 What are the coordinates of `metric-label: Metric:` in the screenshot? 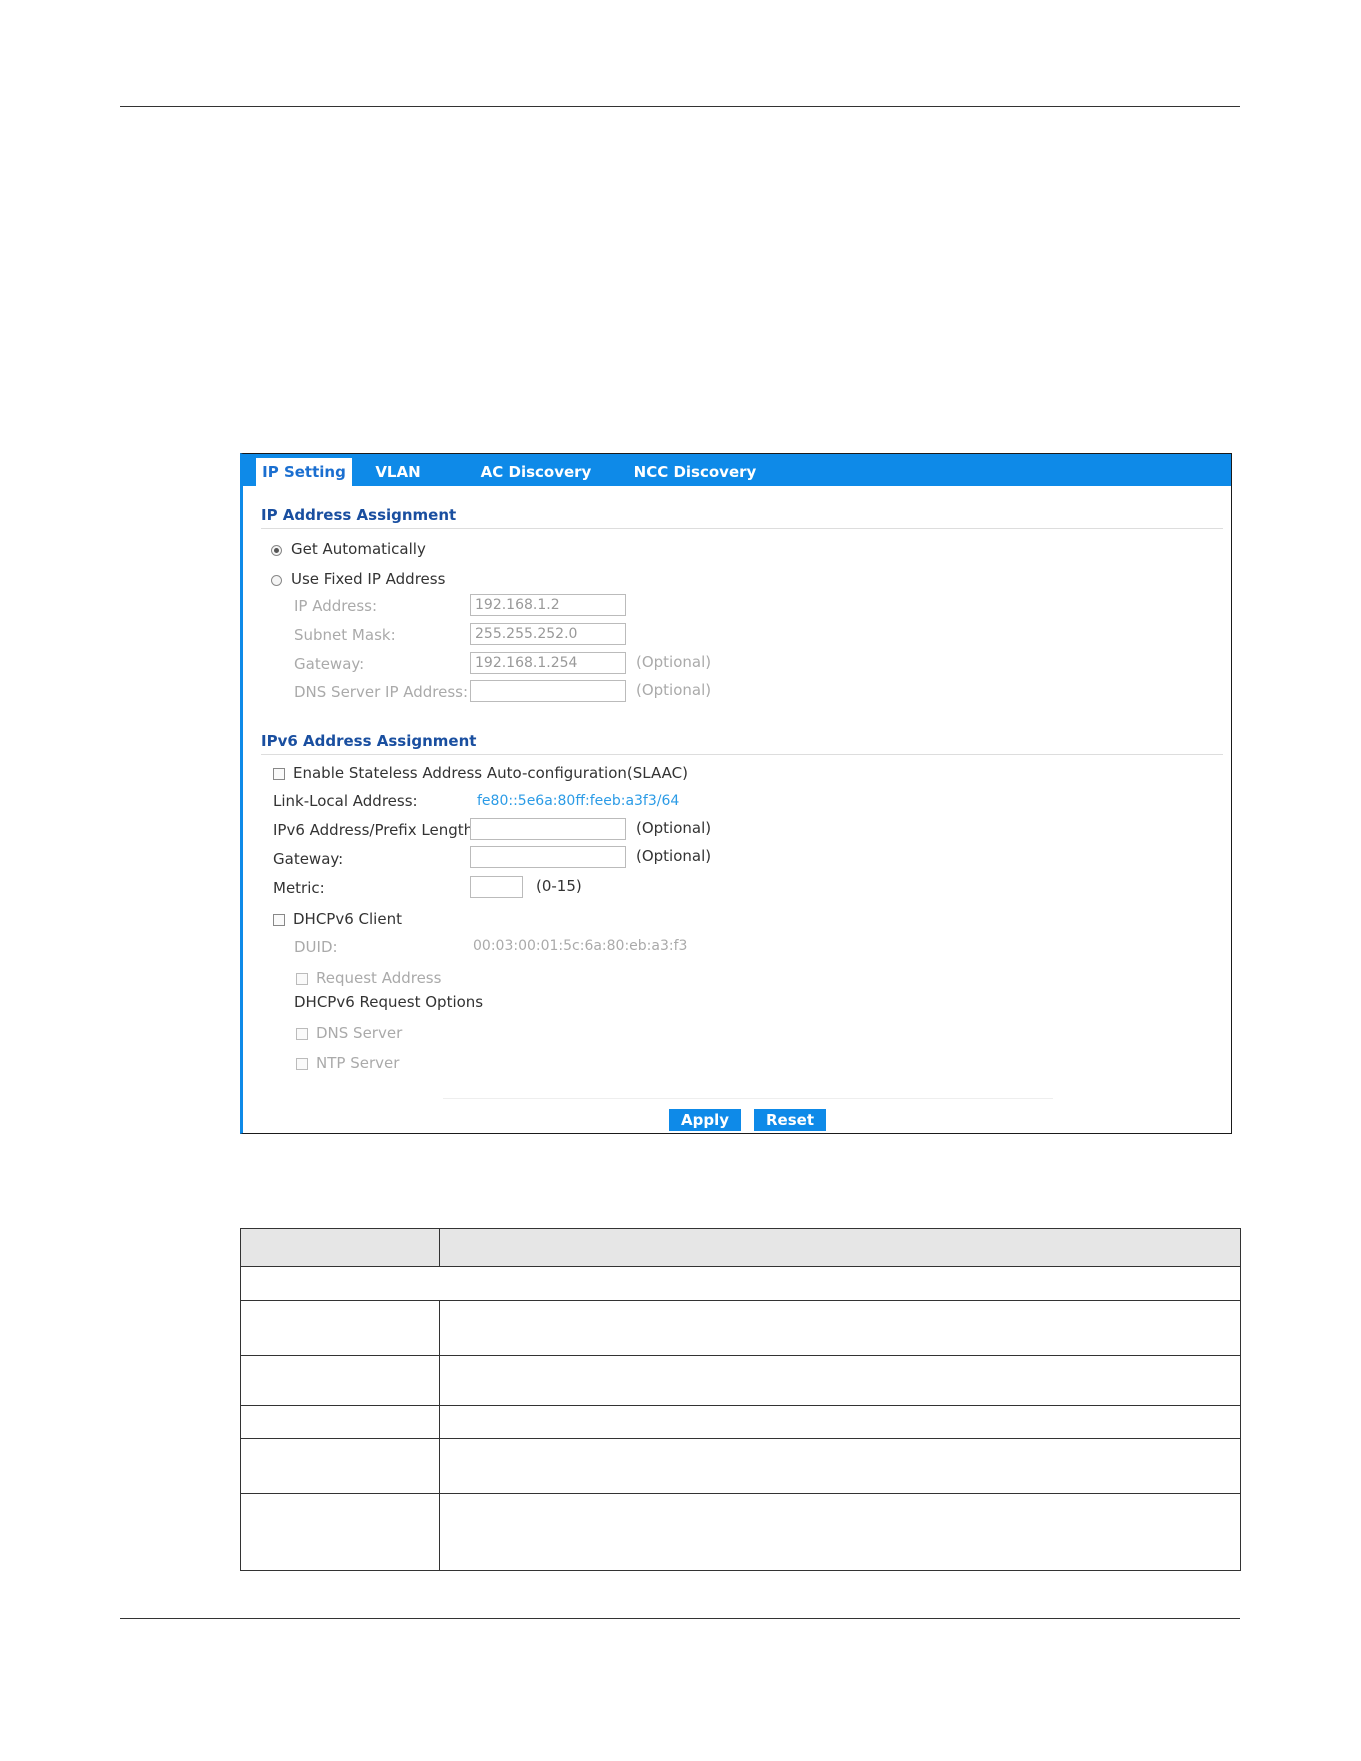 It's located at (299, 888).